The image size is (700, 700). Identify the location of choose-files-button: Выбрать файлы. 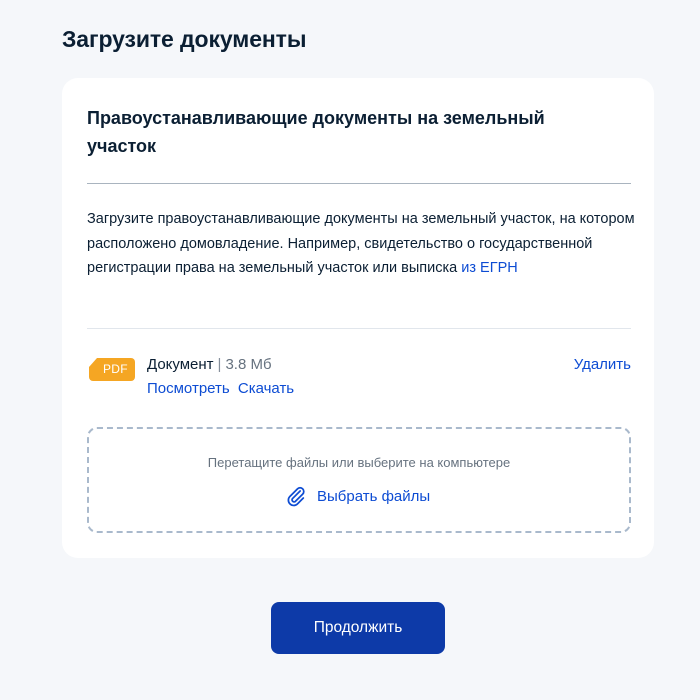
(357, 496).